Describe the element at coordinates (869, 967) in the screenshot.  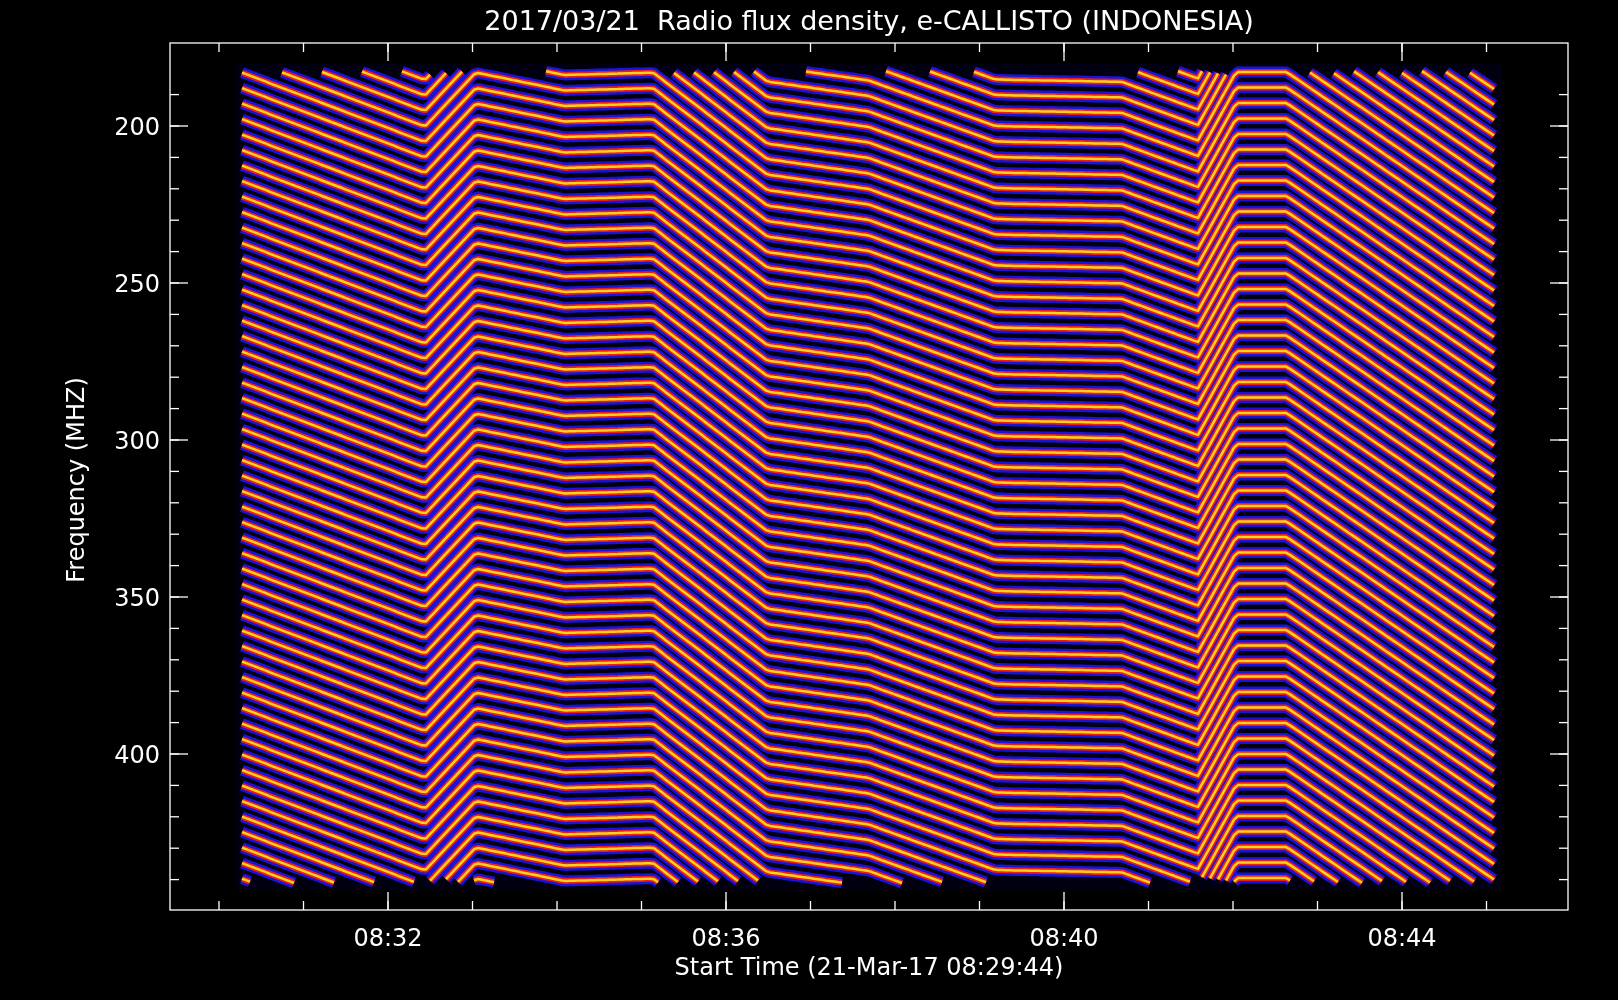
I see `x-axis-label: Start Time (21-Mar-17 08:29:44)` at that location.